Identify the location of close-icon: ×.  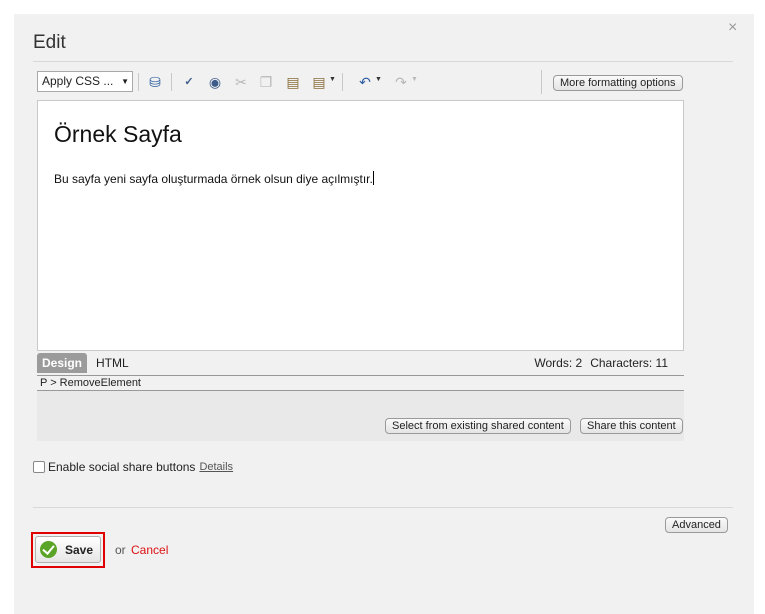
(732, 28).